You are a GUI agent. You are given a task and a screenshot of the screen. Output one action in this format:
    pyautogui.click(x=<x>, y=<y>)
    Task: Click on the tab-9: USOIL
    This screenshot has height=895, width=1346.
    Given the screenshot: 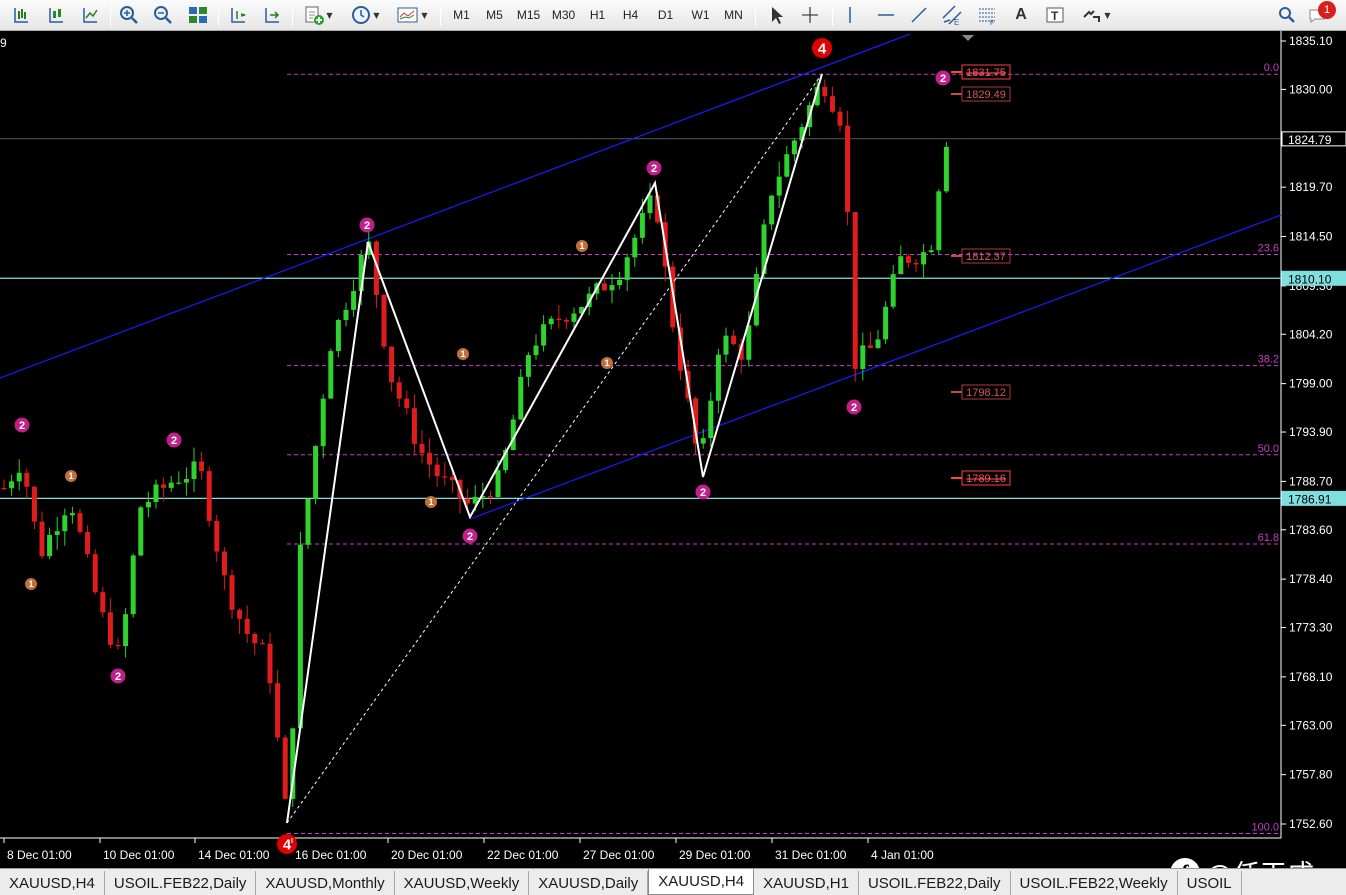 What is the action you would take?
    pyautogui.click(x=1210, y=883)
    